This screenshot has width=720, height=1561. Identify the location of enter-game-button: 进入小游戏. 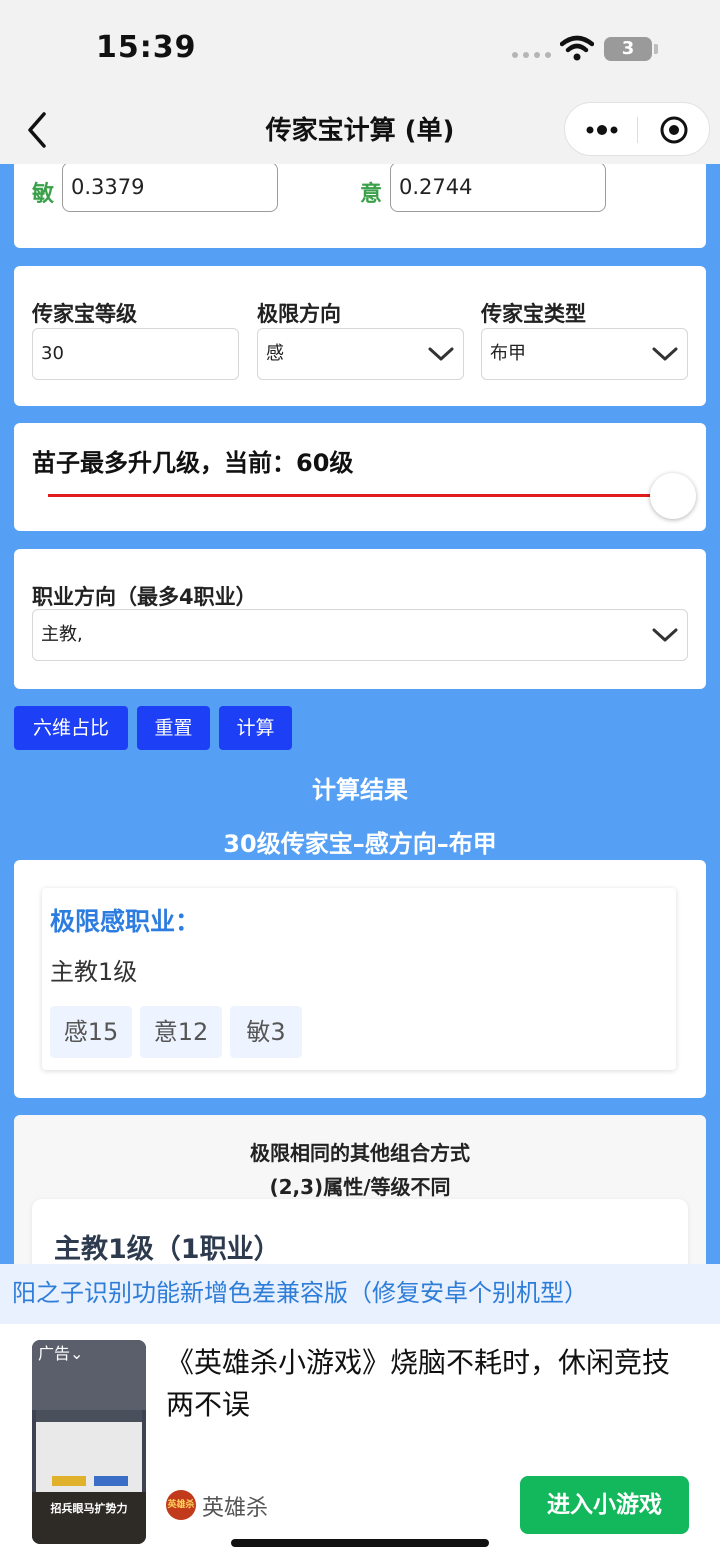
(604, 1505).